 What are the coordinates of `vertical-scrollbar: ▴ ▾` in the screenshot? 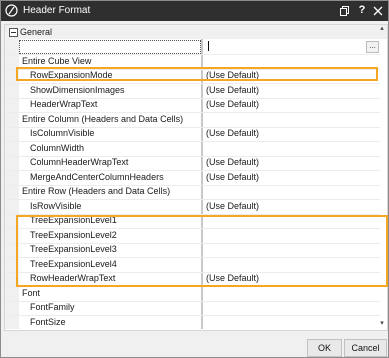 It's located at (382, 176).